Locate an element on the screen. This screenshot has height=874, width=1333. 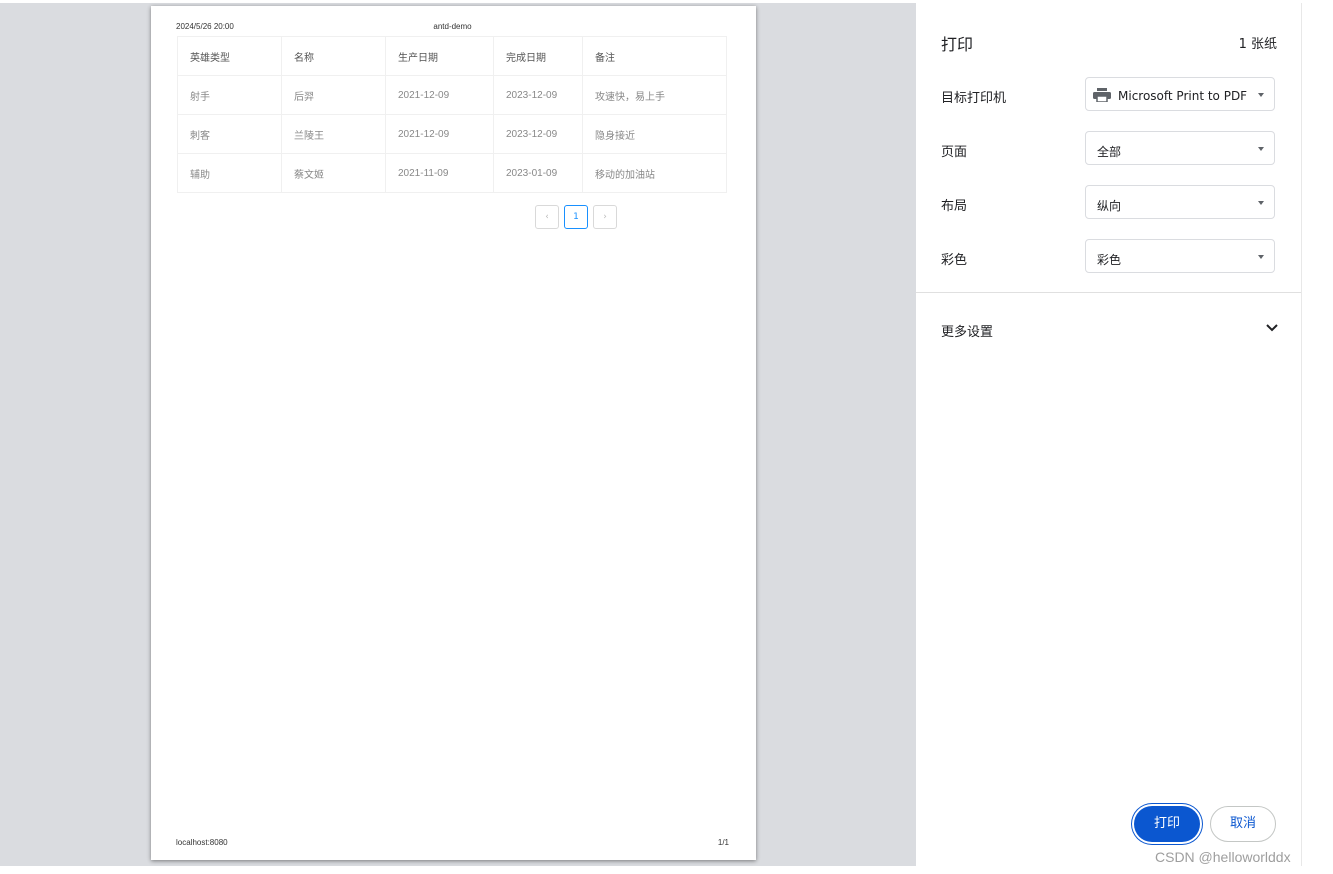
table-cell: 隐身接近 is located at coordinates (654, 134).